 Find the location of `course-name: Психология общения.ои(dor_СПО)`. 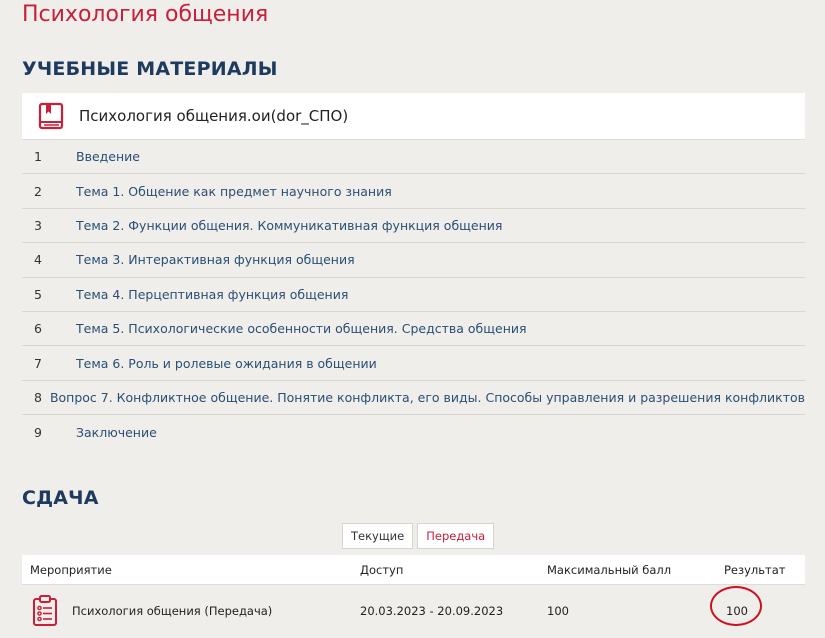

course-name: Психология общения.ои(dor_СПО) is located at coordinates (214, 116).